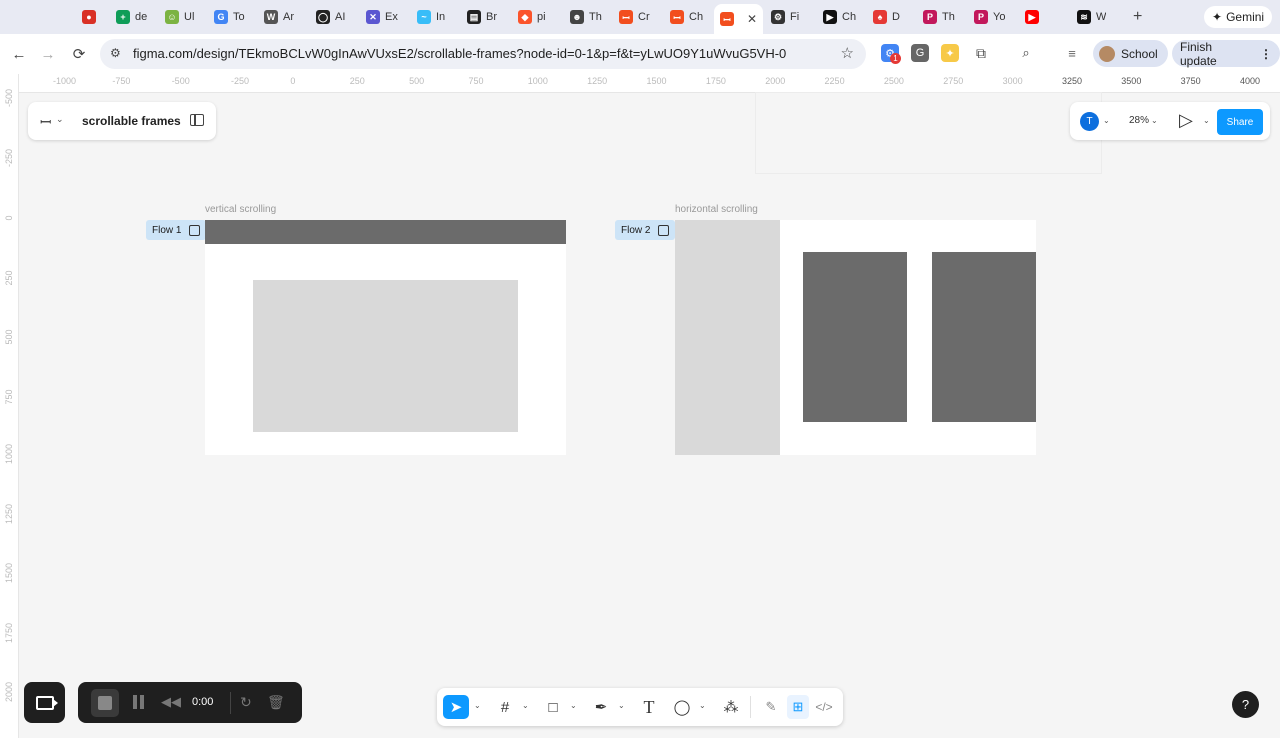 The image size is (1280, 738). Describe the element at coordinates (476, 81) in the screenshot. I see `ruler-tick-label: 750` at that location.